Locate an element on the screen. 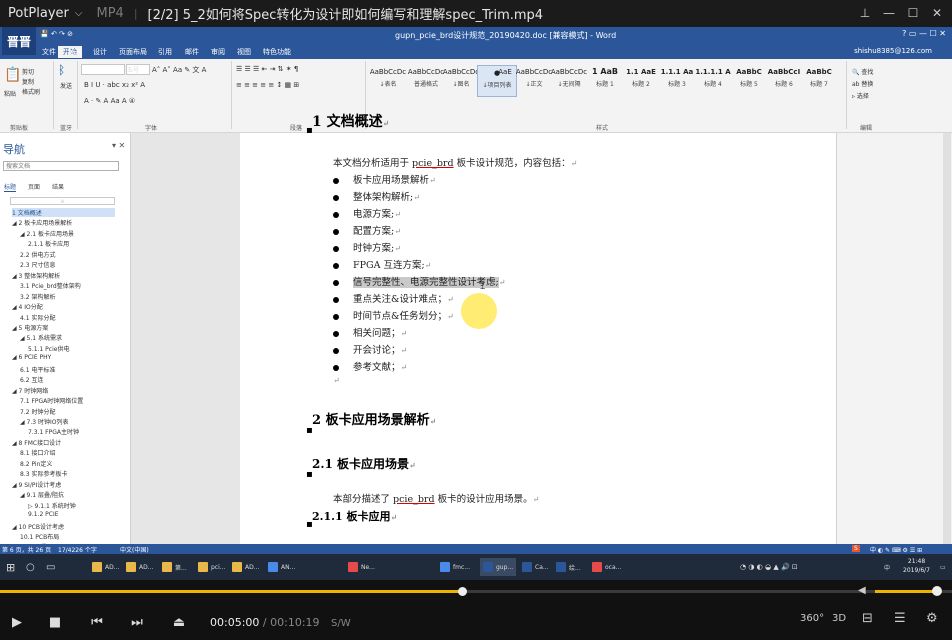  minimize-icon: — is located at coordinates (889, 13).